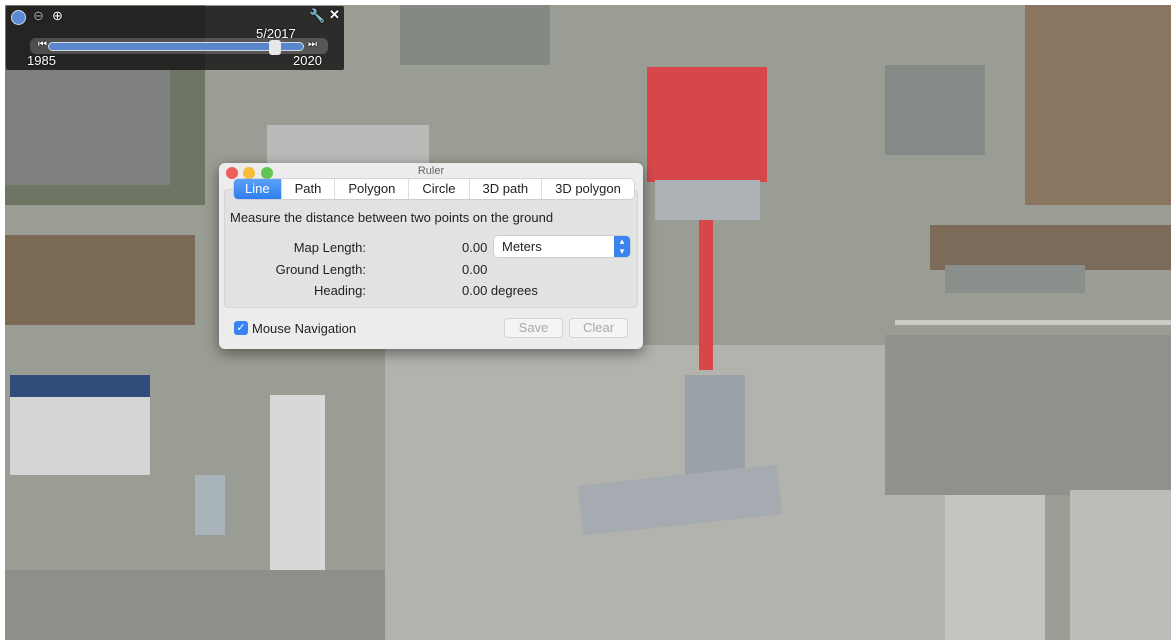  I want to click on clear-button: Clear, so click(598, 328).